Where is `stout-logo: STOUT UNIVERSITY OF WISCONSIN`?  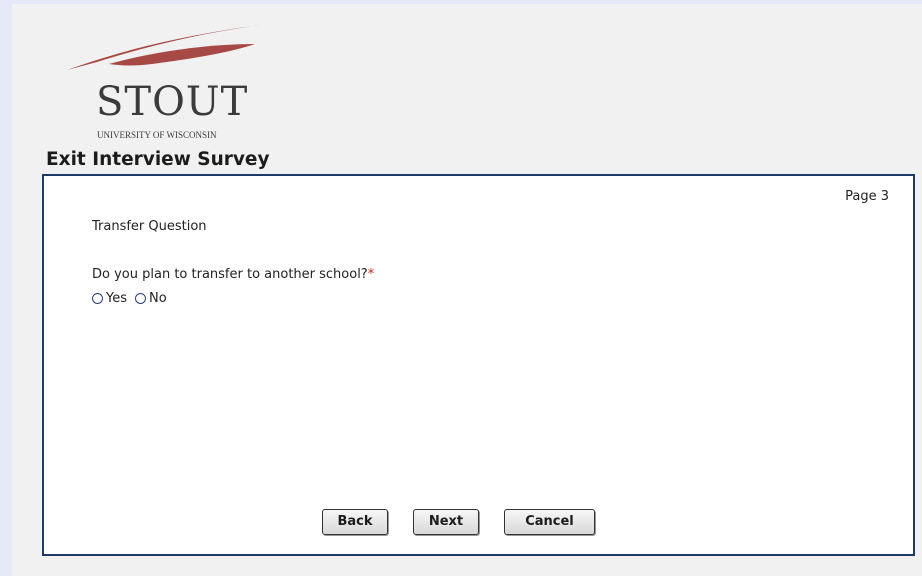 stout-logo: STOUT UNIVERSITY OF WISCONSIN is located at coordinates (164, 79).